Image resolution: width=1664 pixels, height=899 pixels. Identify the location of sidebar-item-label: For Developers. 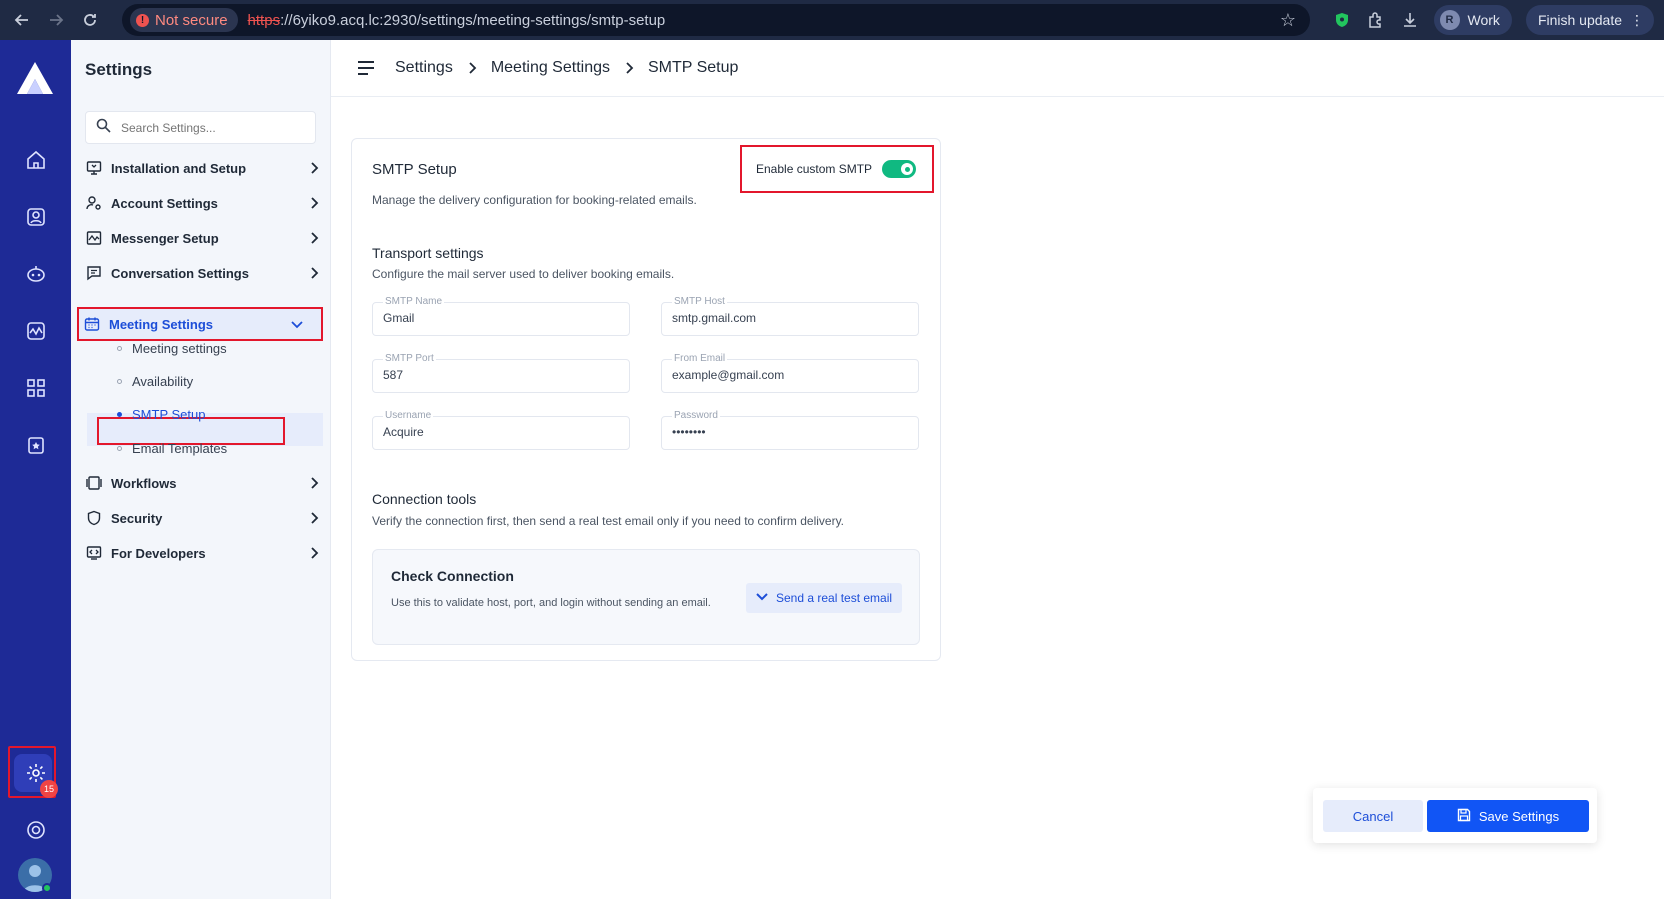
(158, 553).